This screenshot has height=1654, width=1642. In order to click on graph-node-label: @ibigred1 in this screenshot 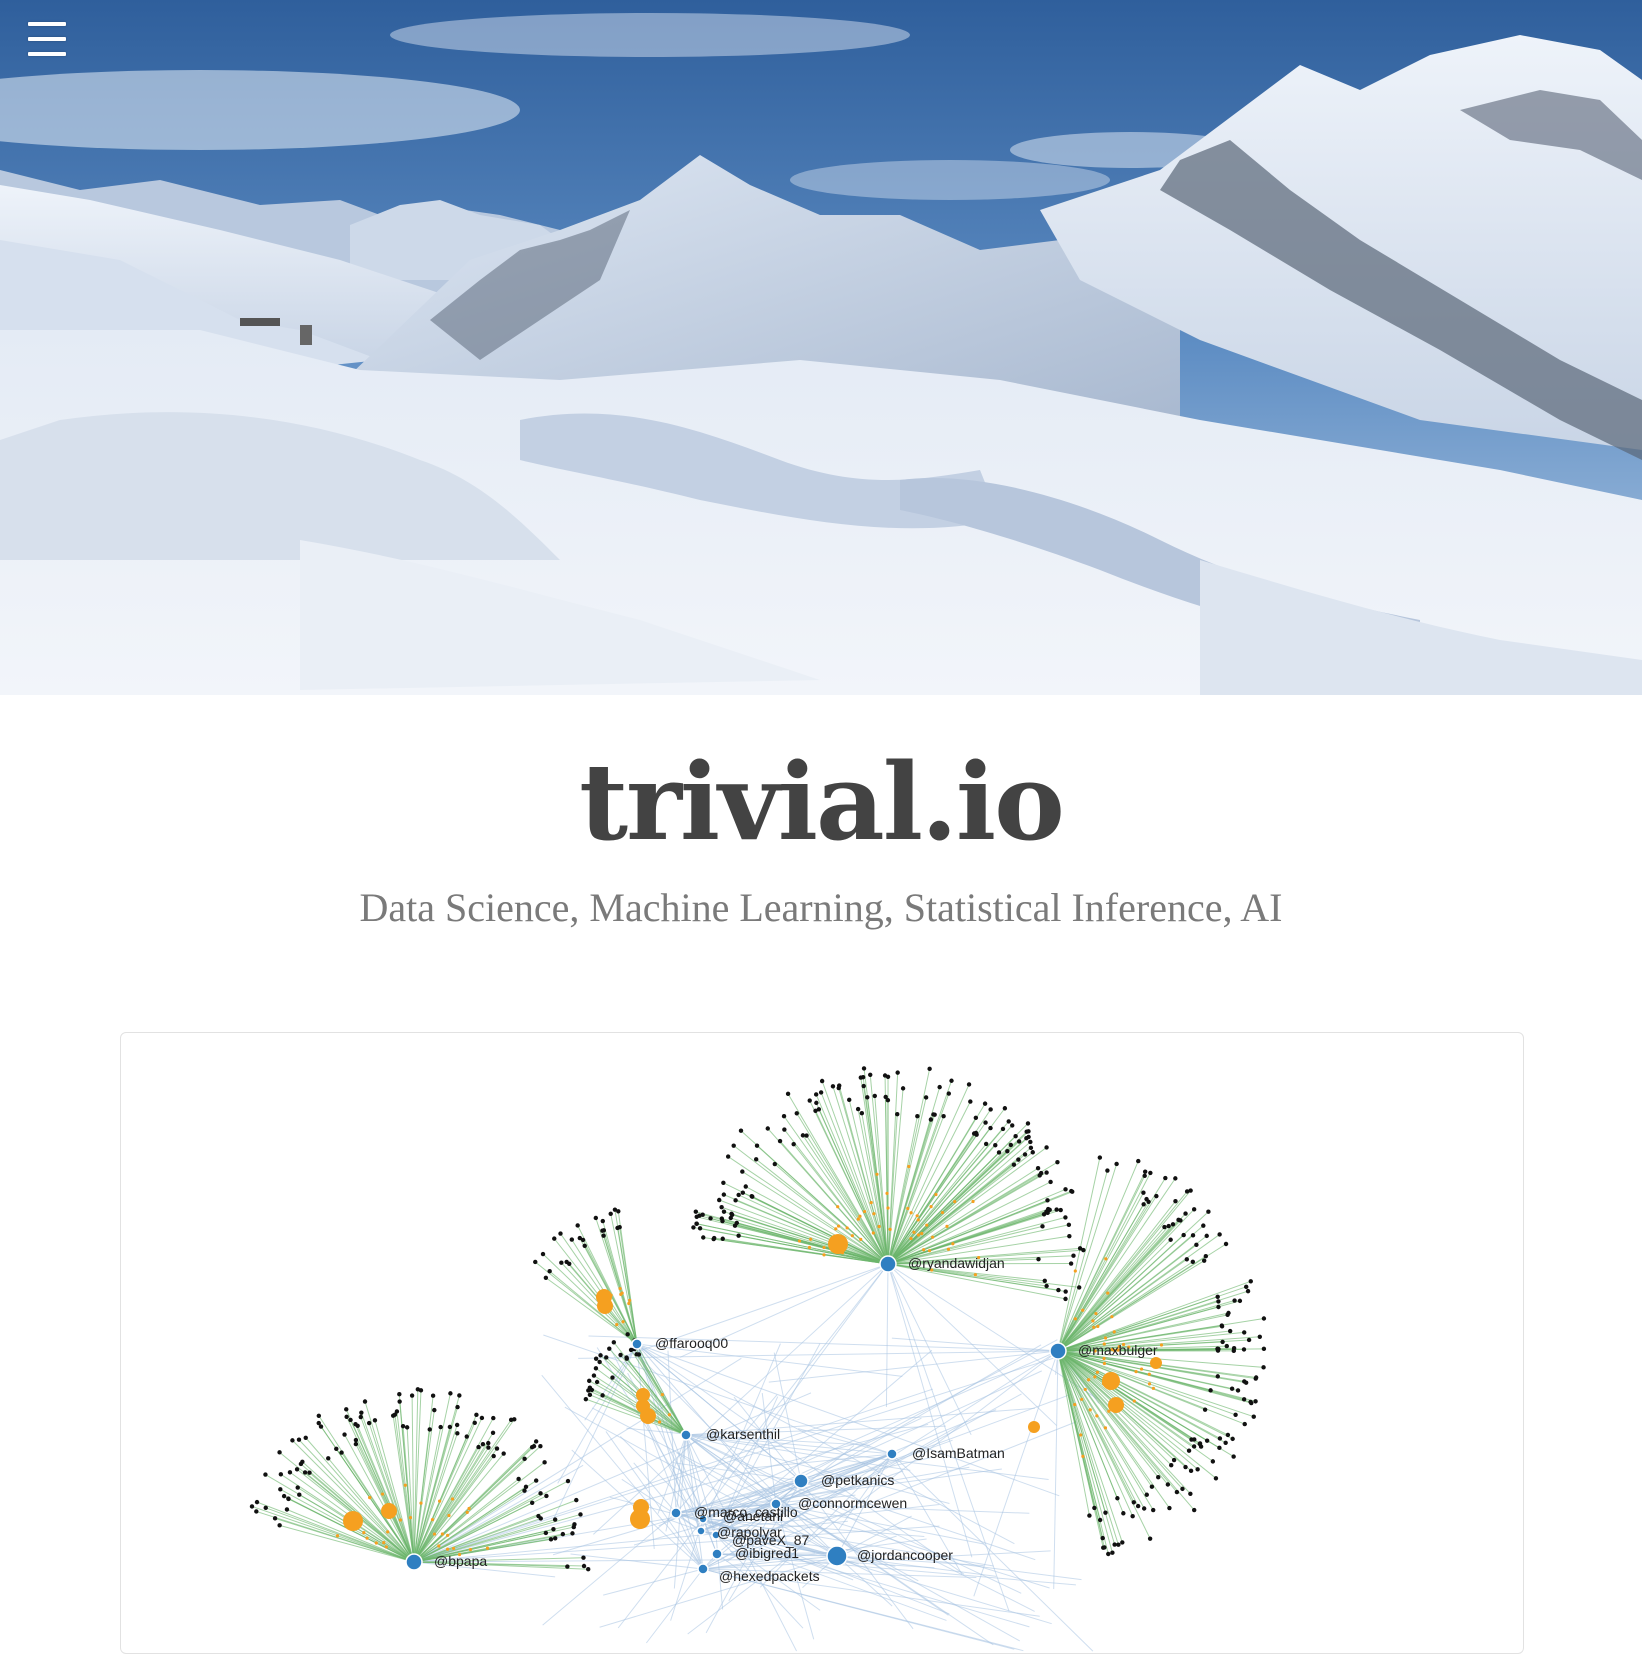, I will do `click(767, 1553)`.